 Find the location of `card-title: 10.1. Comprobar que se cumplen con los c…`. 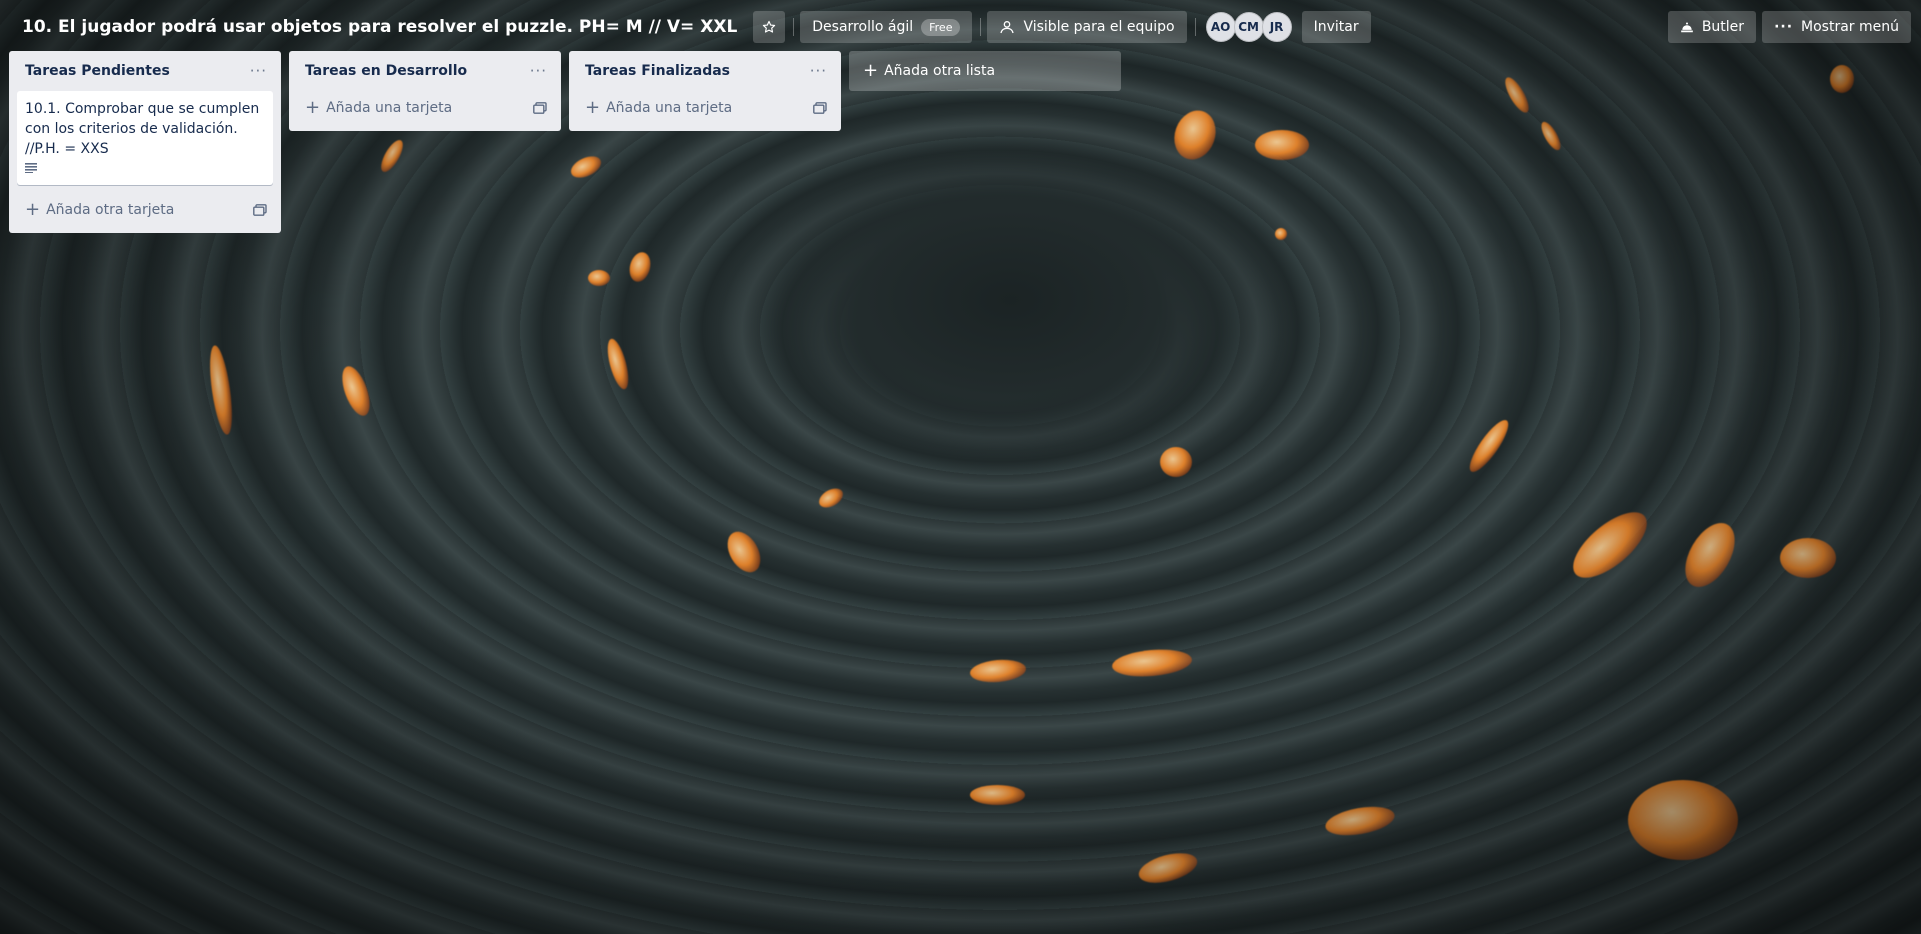

card-title: 10.1. Comprobar que se cumplen con los c… is located at coordinates (142, 129).